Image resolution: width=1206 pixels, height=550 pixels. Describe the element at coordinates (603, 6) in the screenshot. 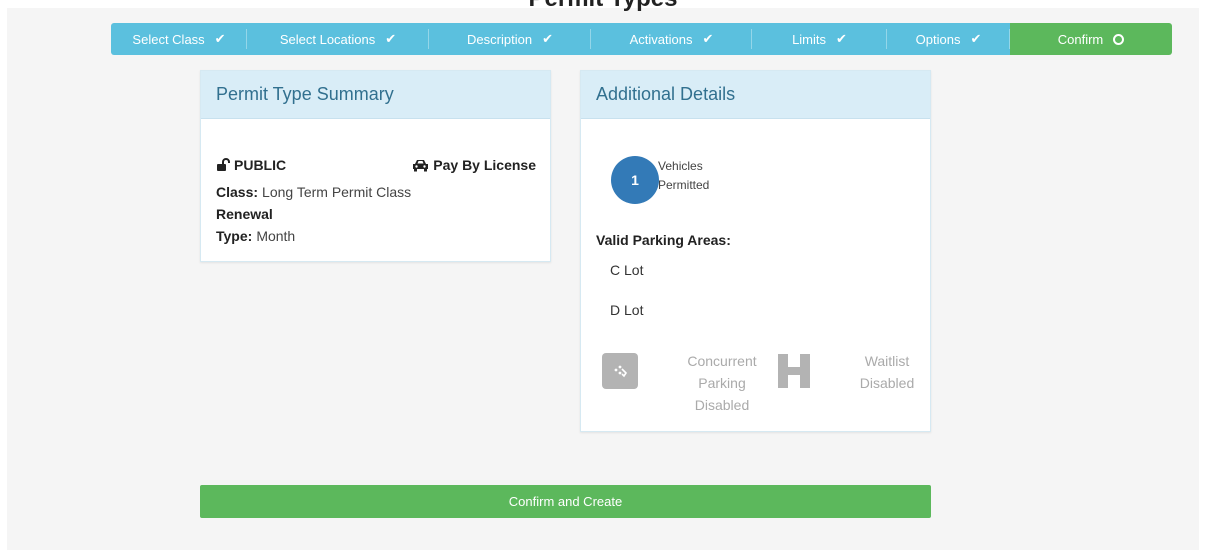

I see `page-title: Permit Types` at that location.